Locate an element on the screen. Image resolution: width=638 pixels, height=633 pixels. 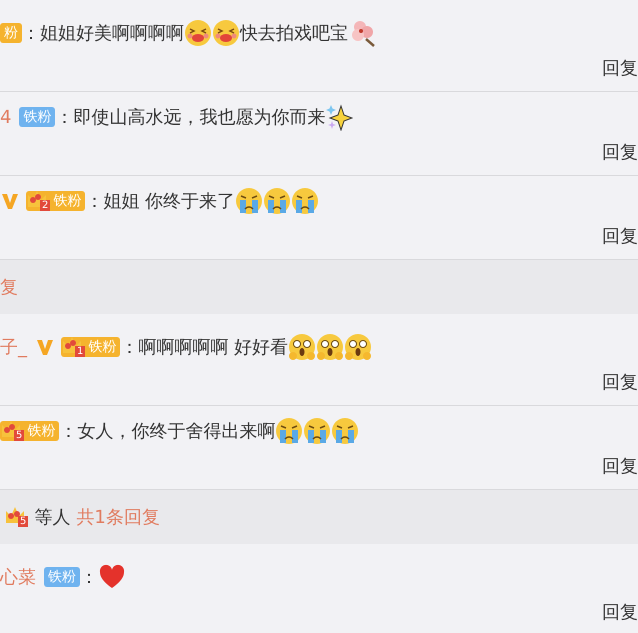
fan-badge: 1 铁粉 is located at coordinates (90, 347).